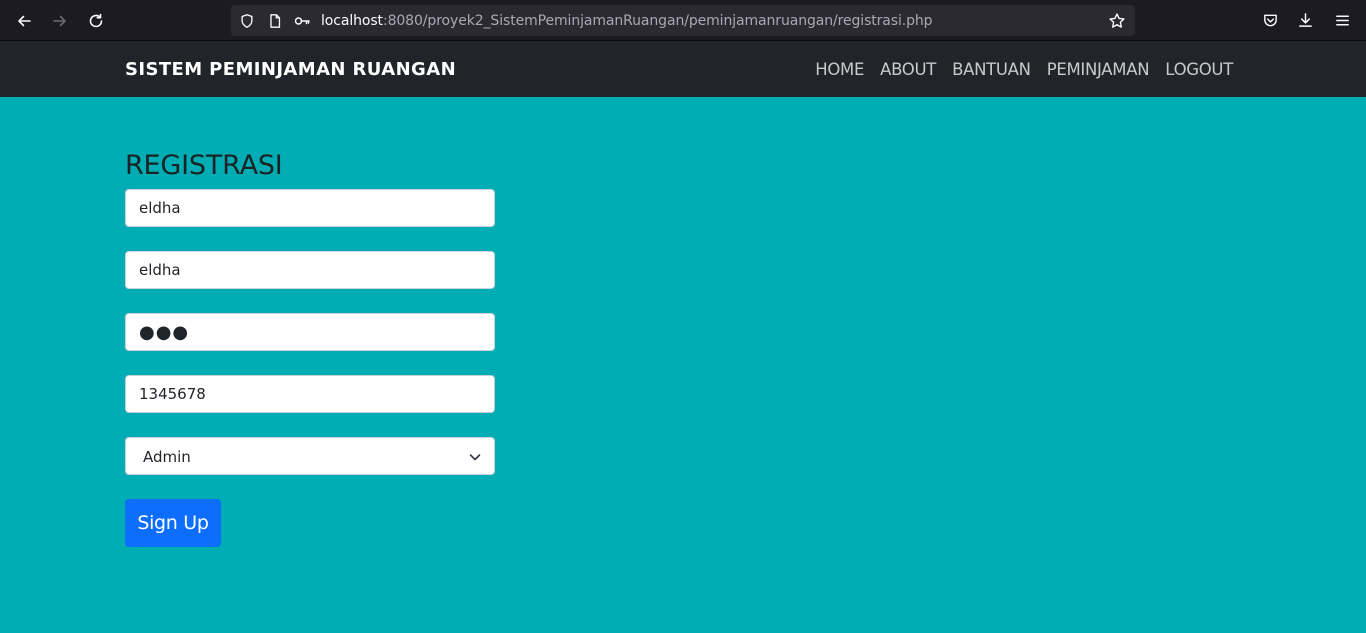  I want to click on brand-title: SISTEM PEMINJAMAN RUANGAN, so click(290, 69).